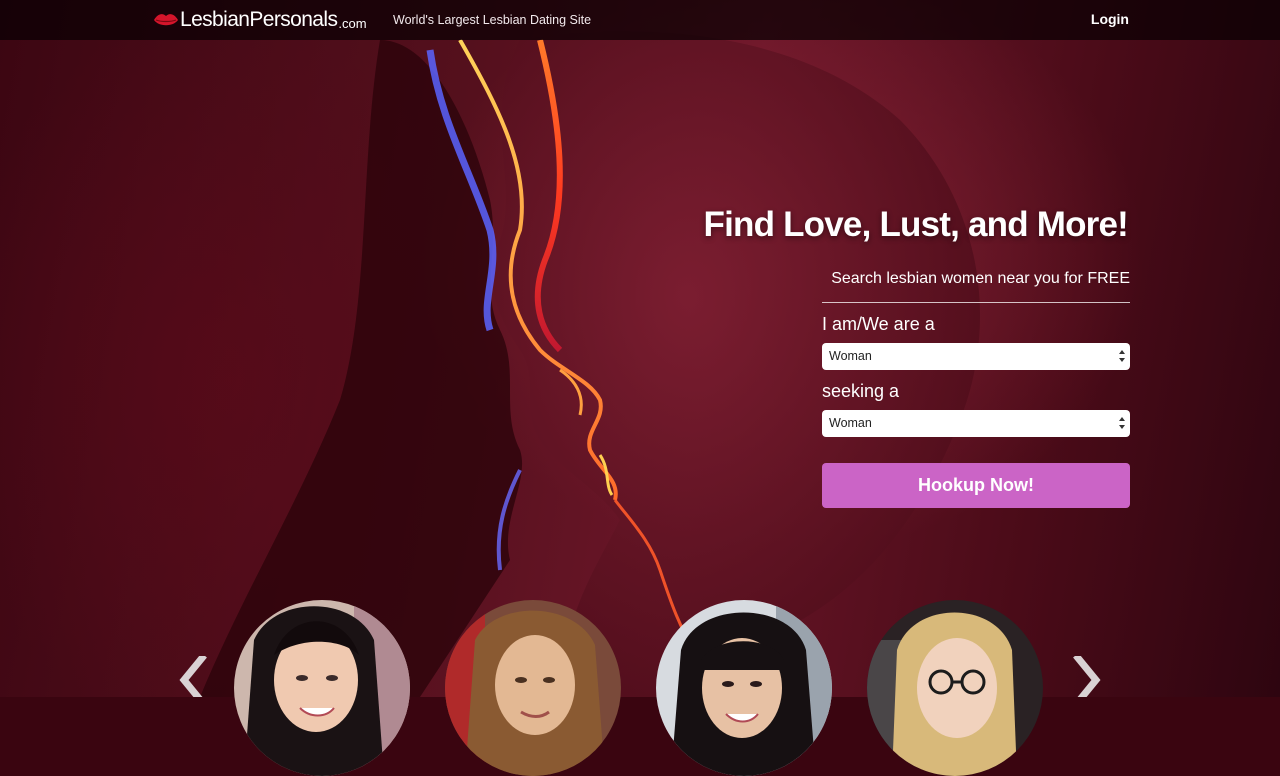  I want to click on hookup-now-button: Hookup Now!, so click(976, 485).